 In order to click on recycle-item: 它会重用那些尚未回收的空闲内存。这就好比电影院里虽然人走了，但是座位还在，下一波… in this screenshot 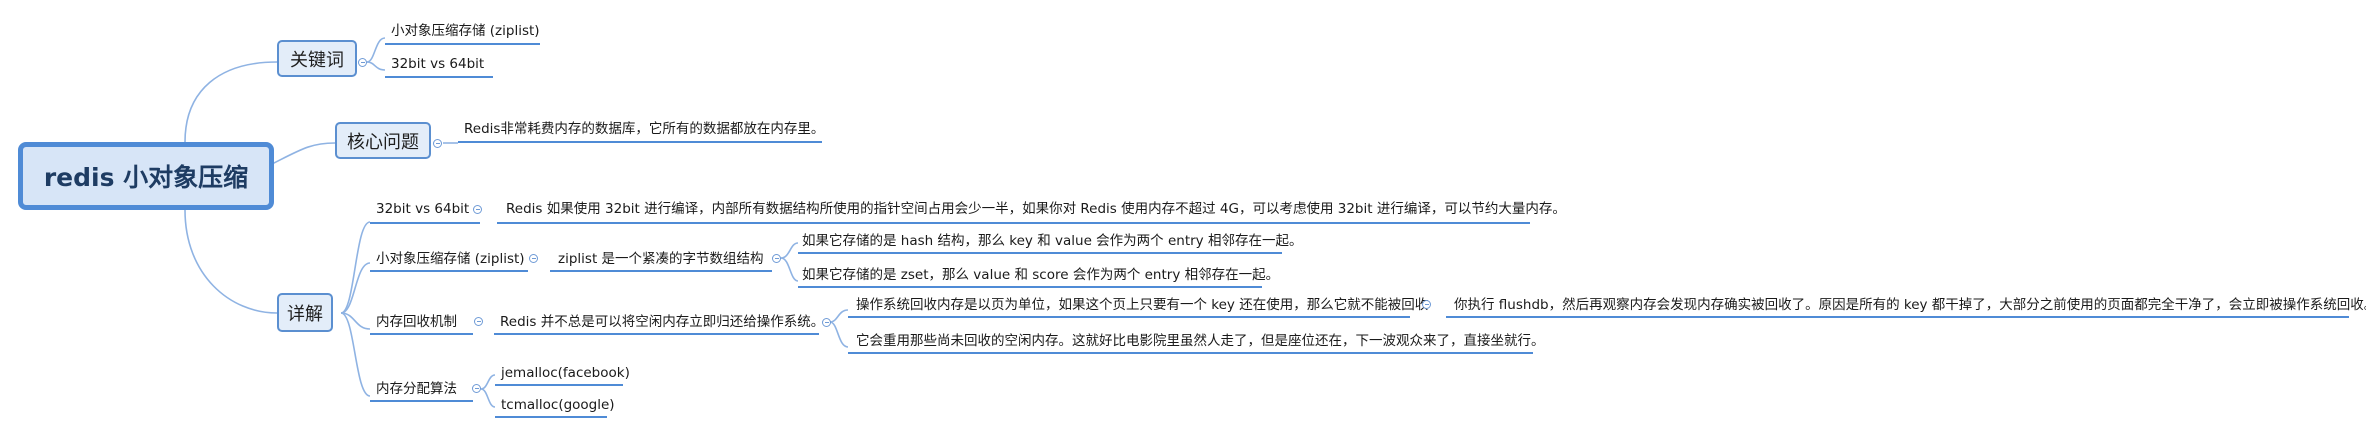, I will do `click(1200, 341)`.